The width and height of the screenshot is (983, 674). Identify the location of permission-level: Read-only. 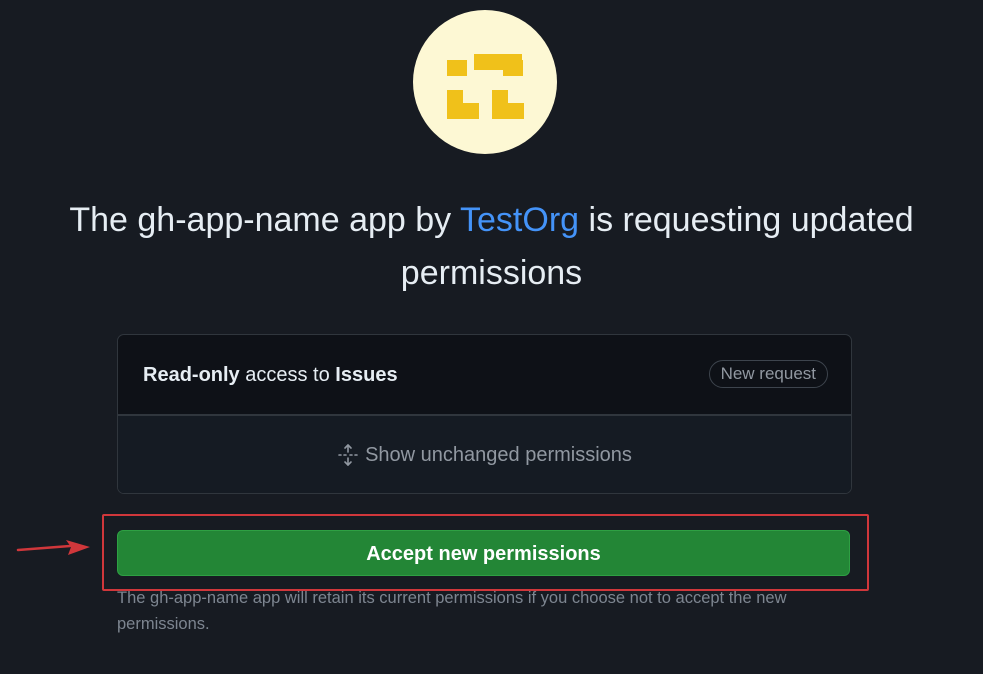
(191, 375).